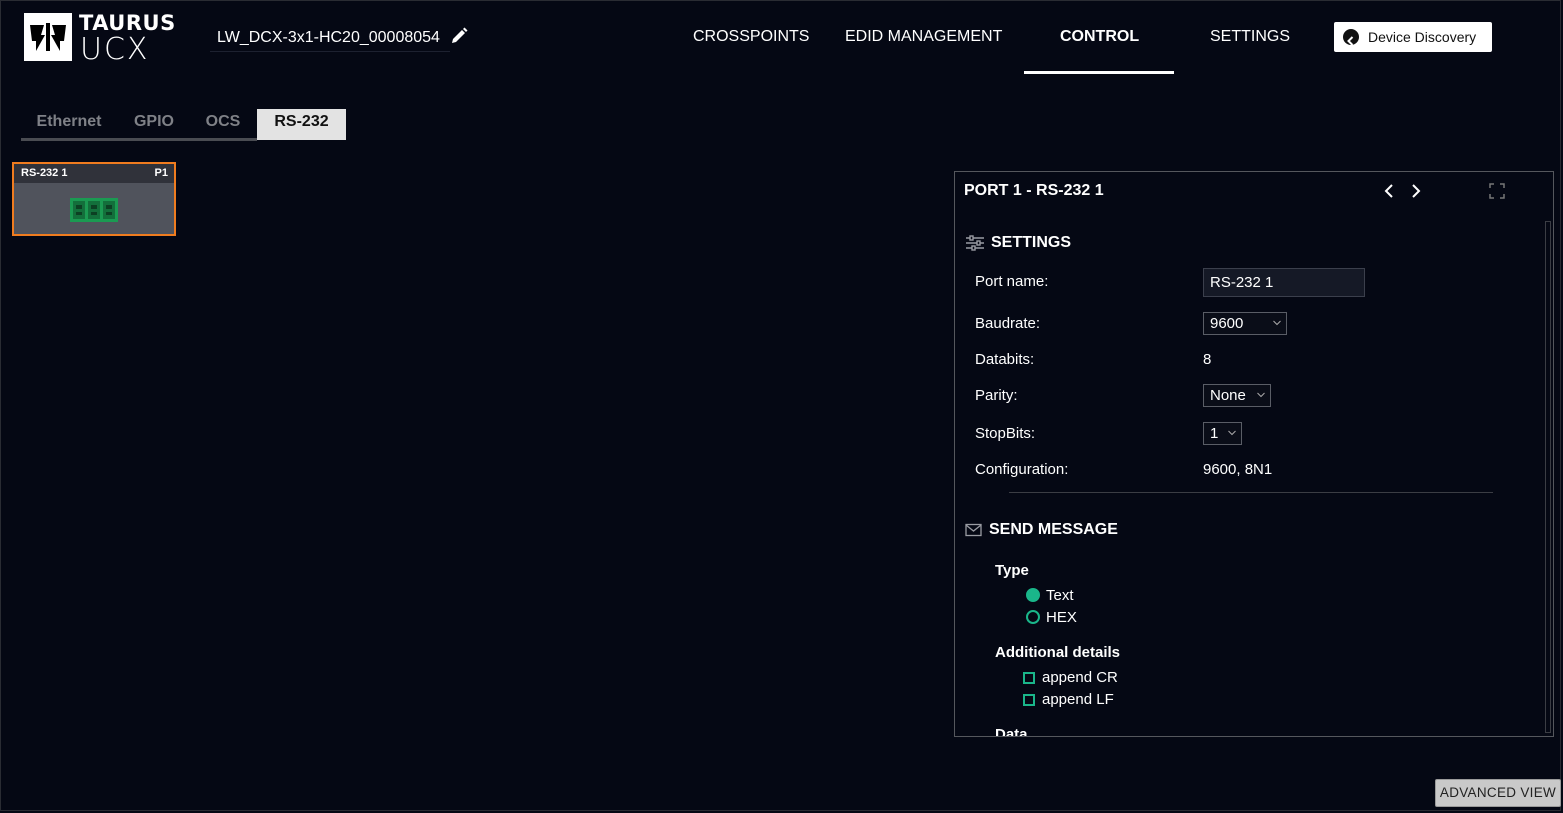 The width and height of the screenshot is (1563, 813). What do you see at coordinates (44, 173) in the screenshot?
I see `port-card-label: RS-232 1` at bounding box center [44, 173].